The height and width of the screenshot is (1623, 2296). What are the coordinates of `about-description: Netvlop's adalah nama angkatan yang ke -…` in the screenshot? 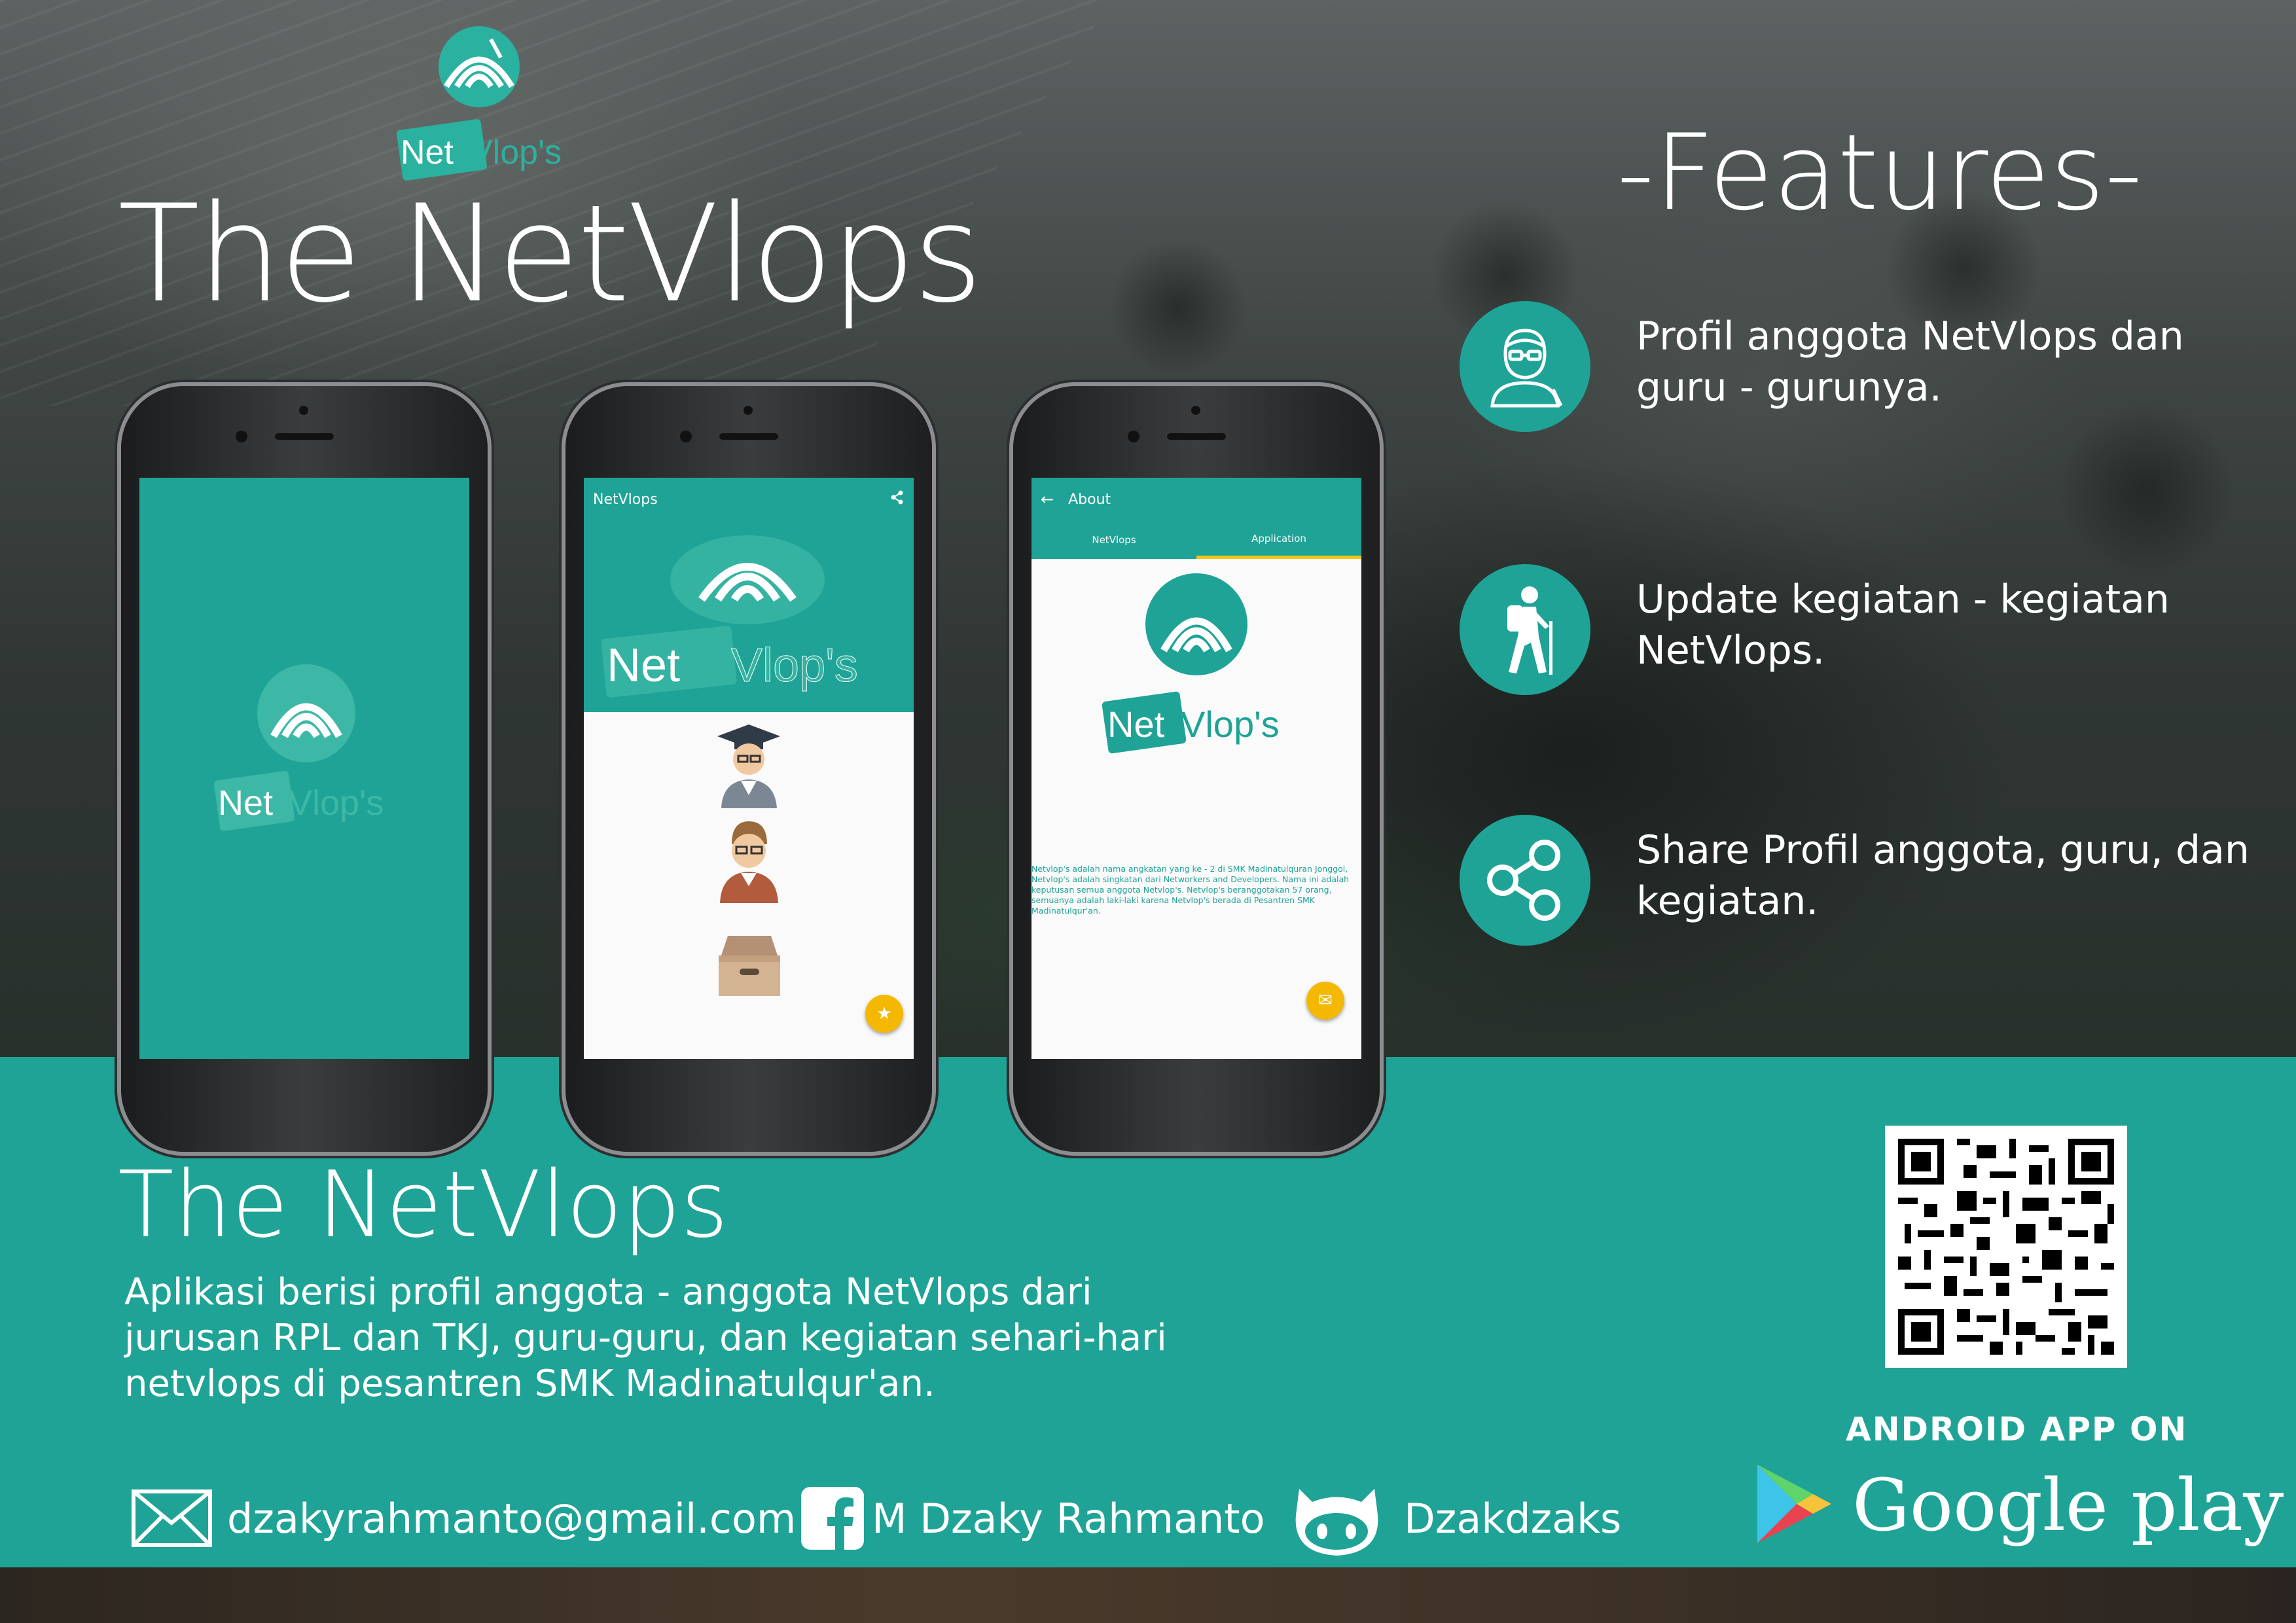 It's located at (1190, 890).